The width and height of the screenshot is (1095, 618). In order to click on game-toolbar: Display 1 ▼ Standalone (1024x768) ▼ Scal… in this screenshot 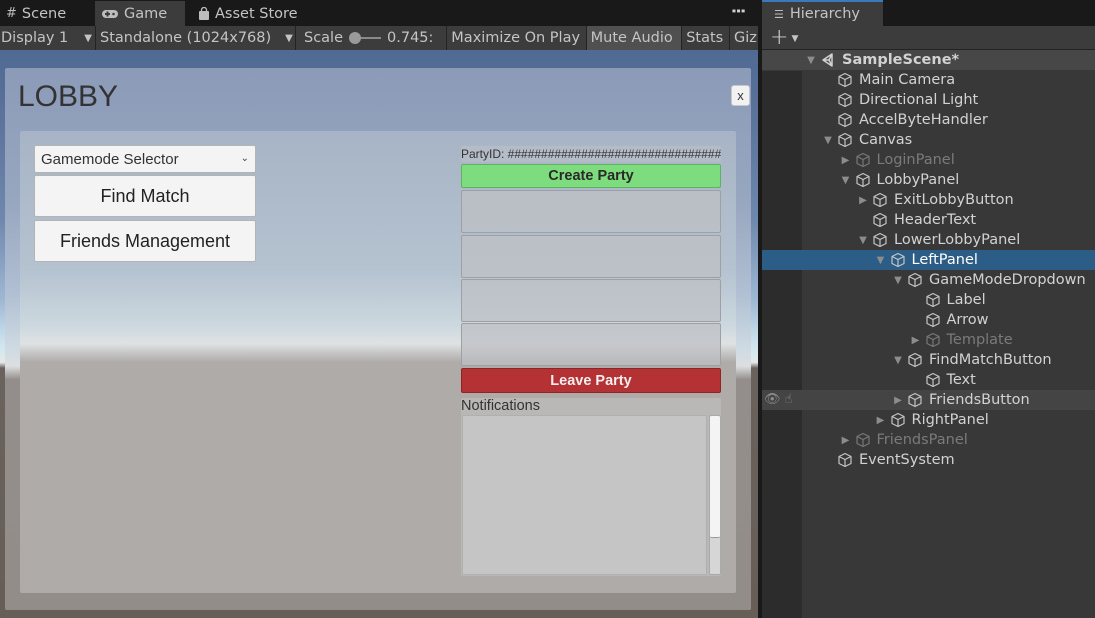, I will do `click(379, 38)`.